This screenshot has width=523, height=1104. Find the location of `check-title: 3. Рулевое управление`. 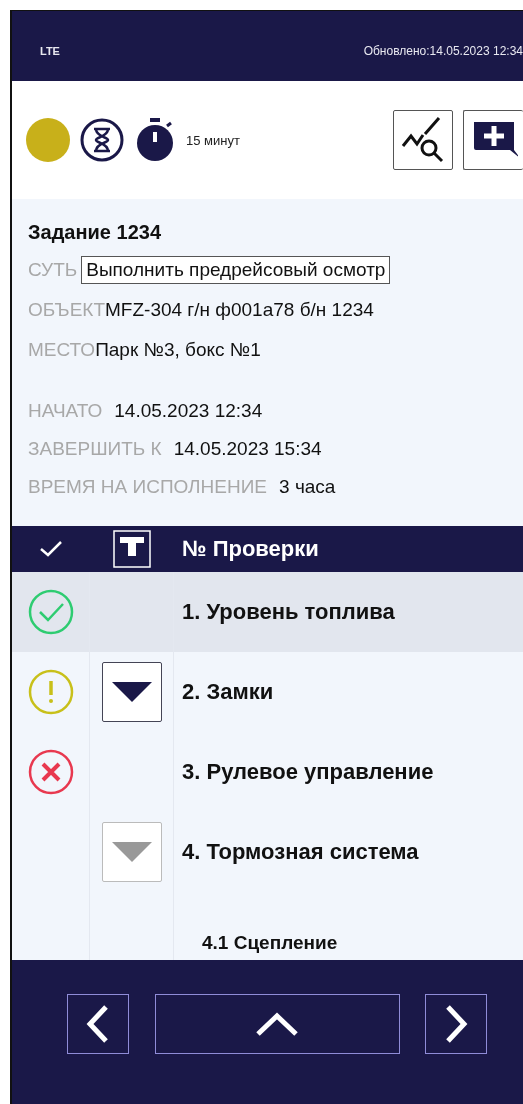

check-title: 3. Рулевое управление is located at coordinates (307, 772).